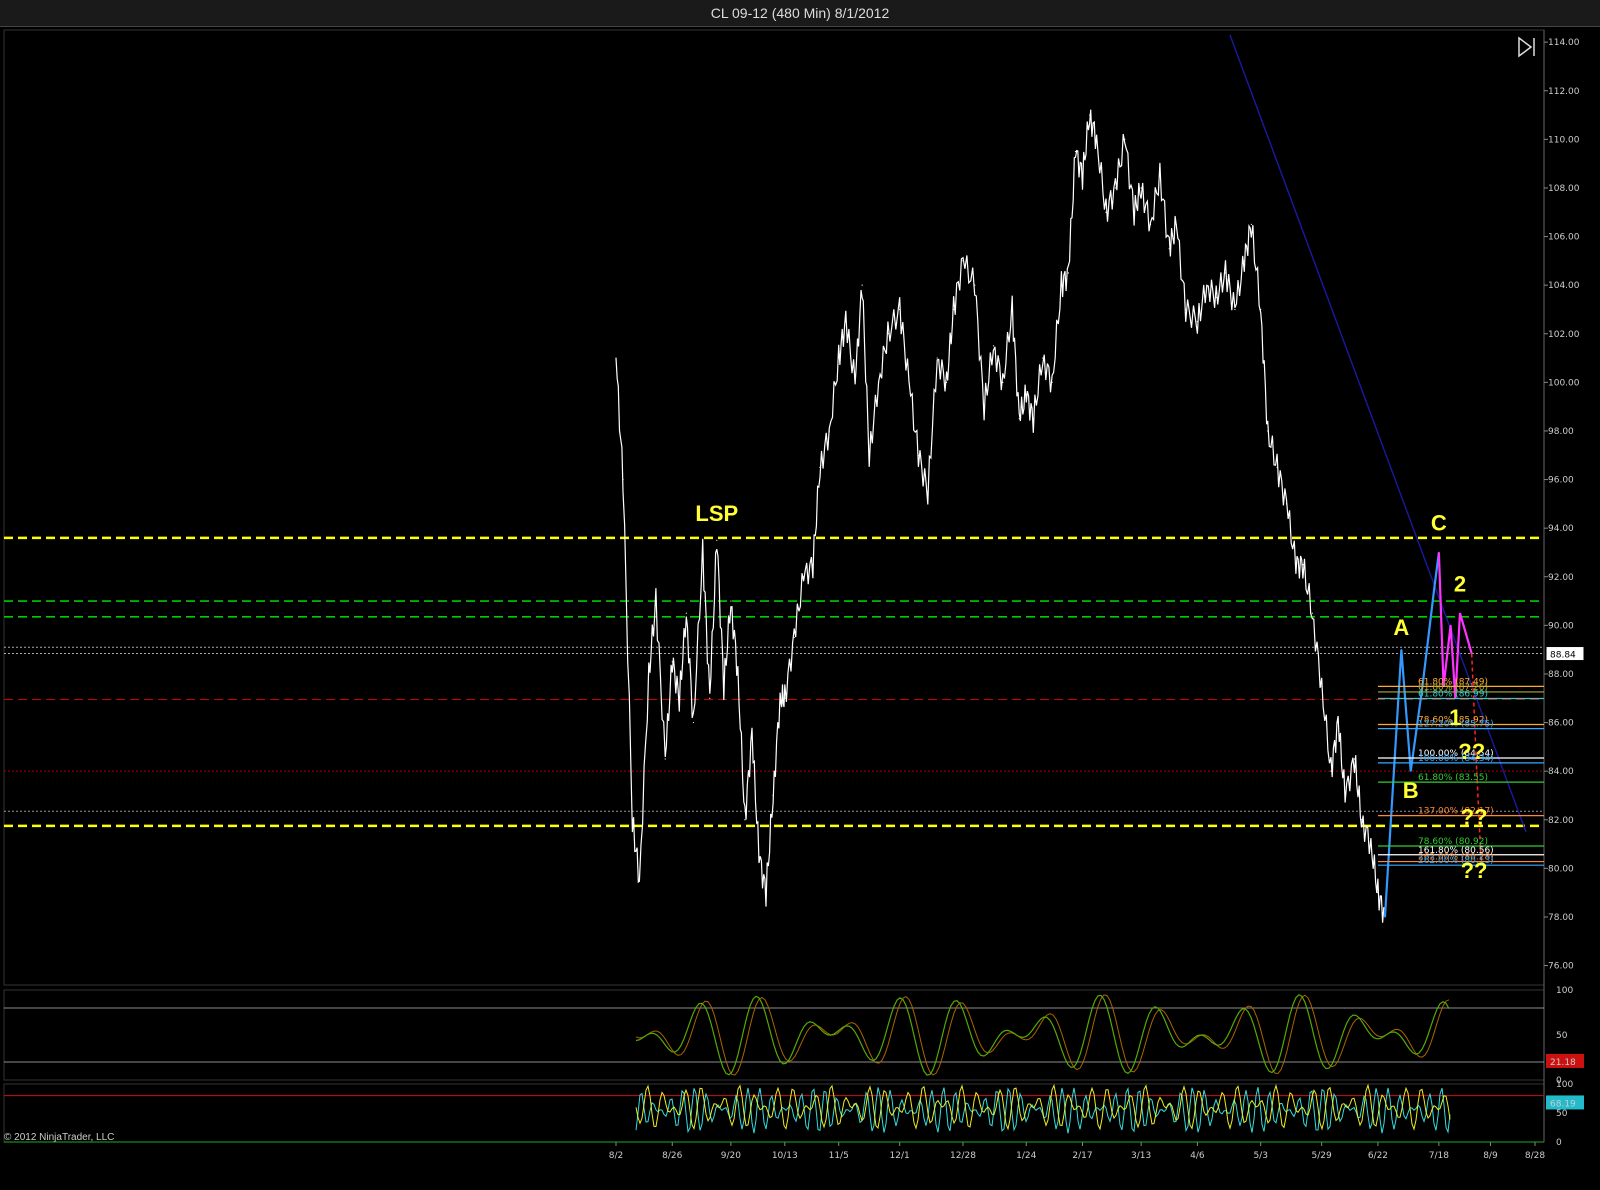 The image size is (1600, 1190). I want to click on annotation-label: B, so click(1411, 790).